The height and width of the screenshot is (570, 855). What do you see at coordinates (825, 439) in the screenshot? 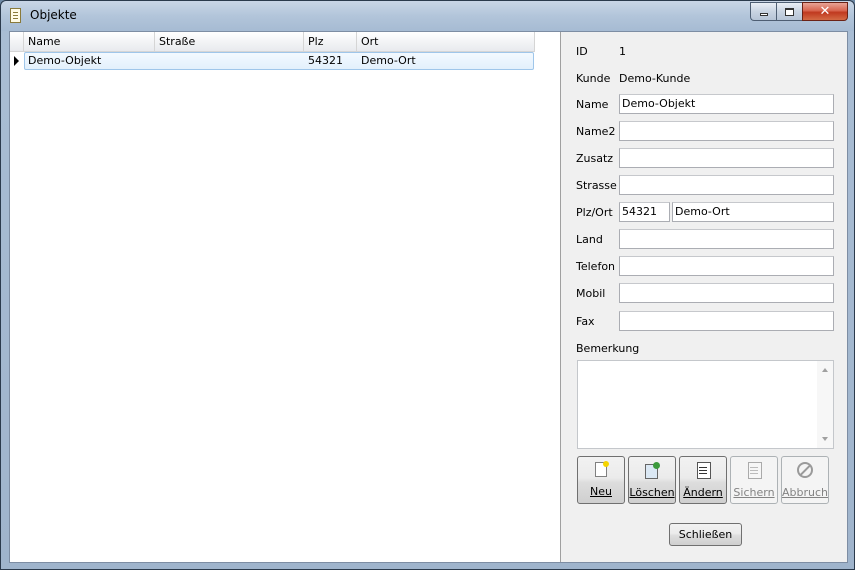
I see `scroll-down-icon` at bounding box center [825, 439].